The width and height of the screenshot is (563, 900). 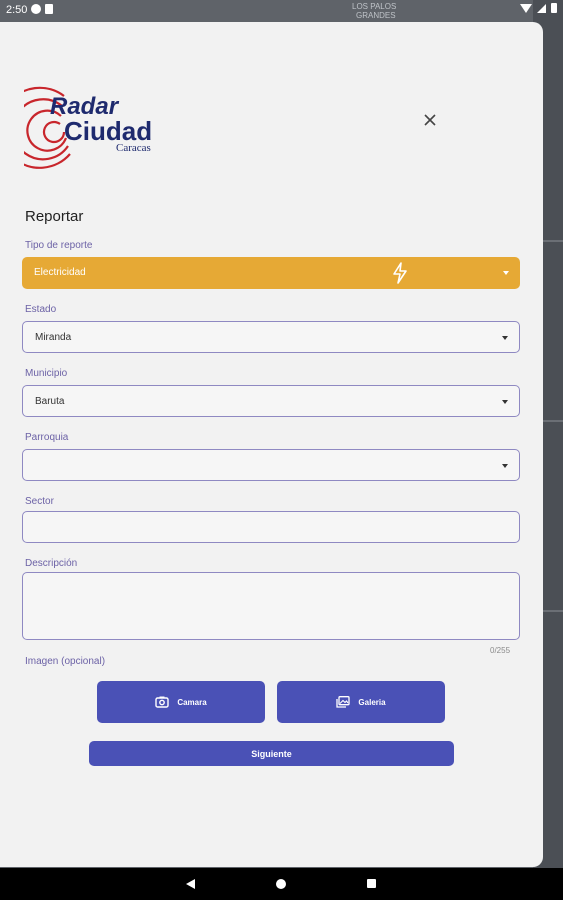 I want to click on back-icon, so click(x=190, y=884).